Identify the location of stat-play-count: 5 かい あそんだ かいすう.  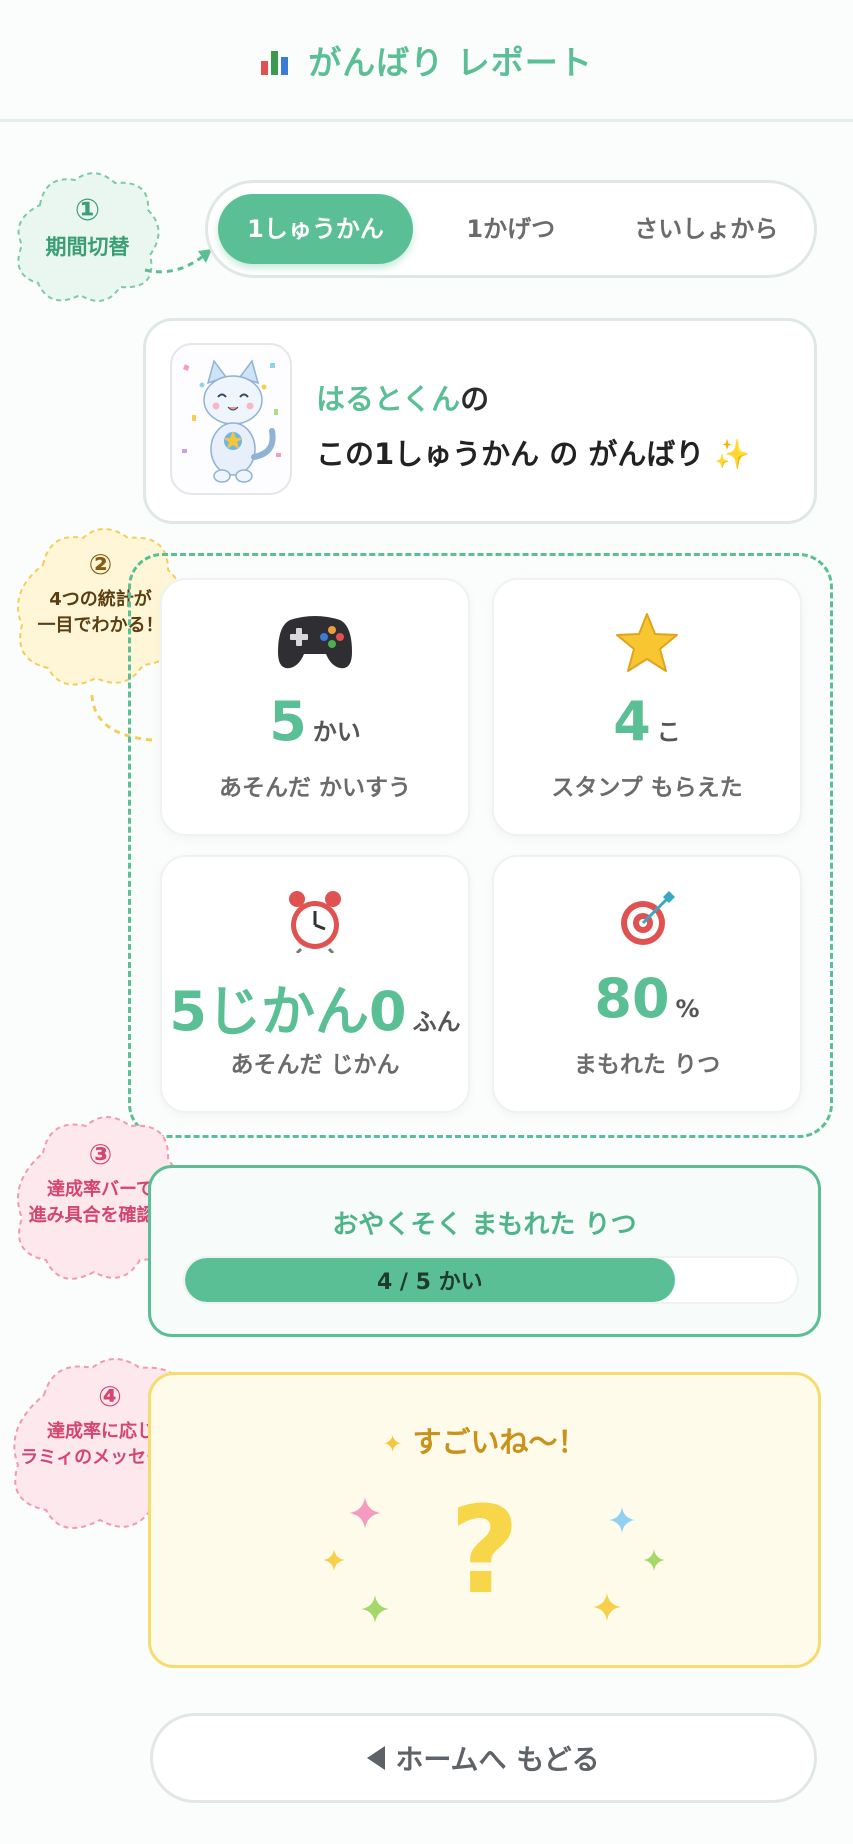
(315, 707).